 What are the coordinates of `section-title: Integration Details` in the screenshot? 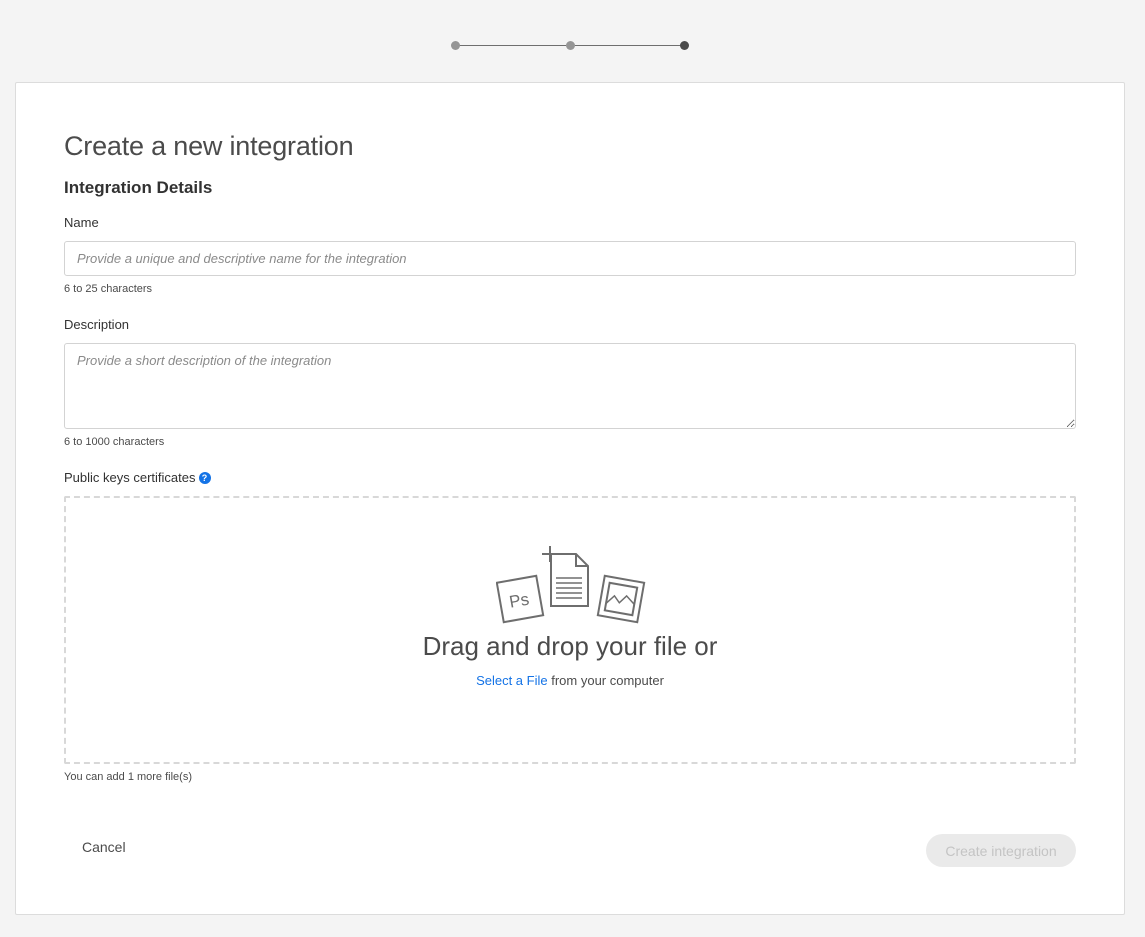 It's located at (138, 187).